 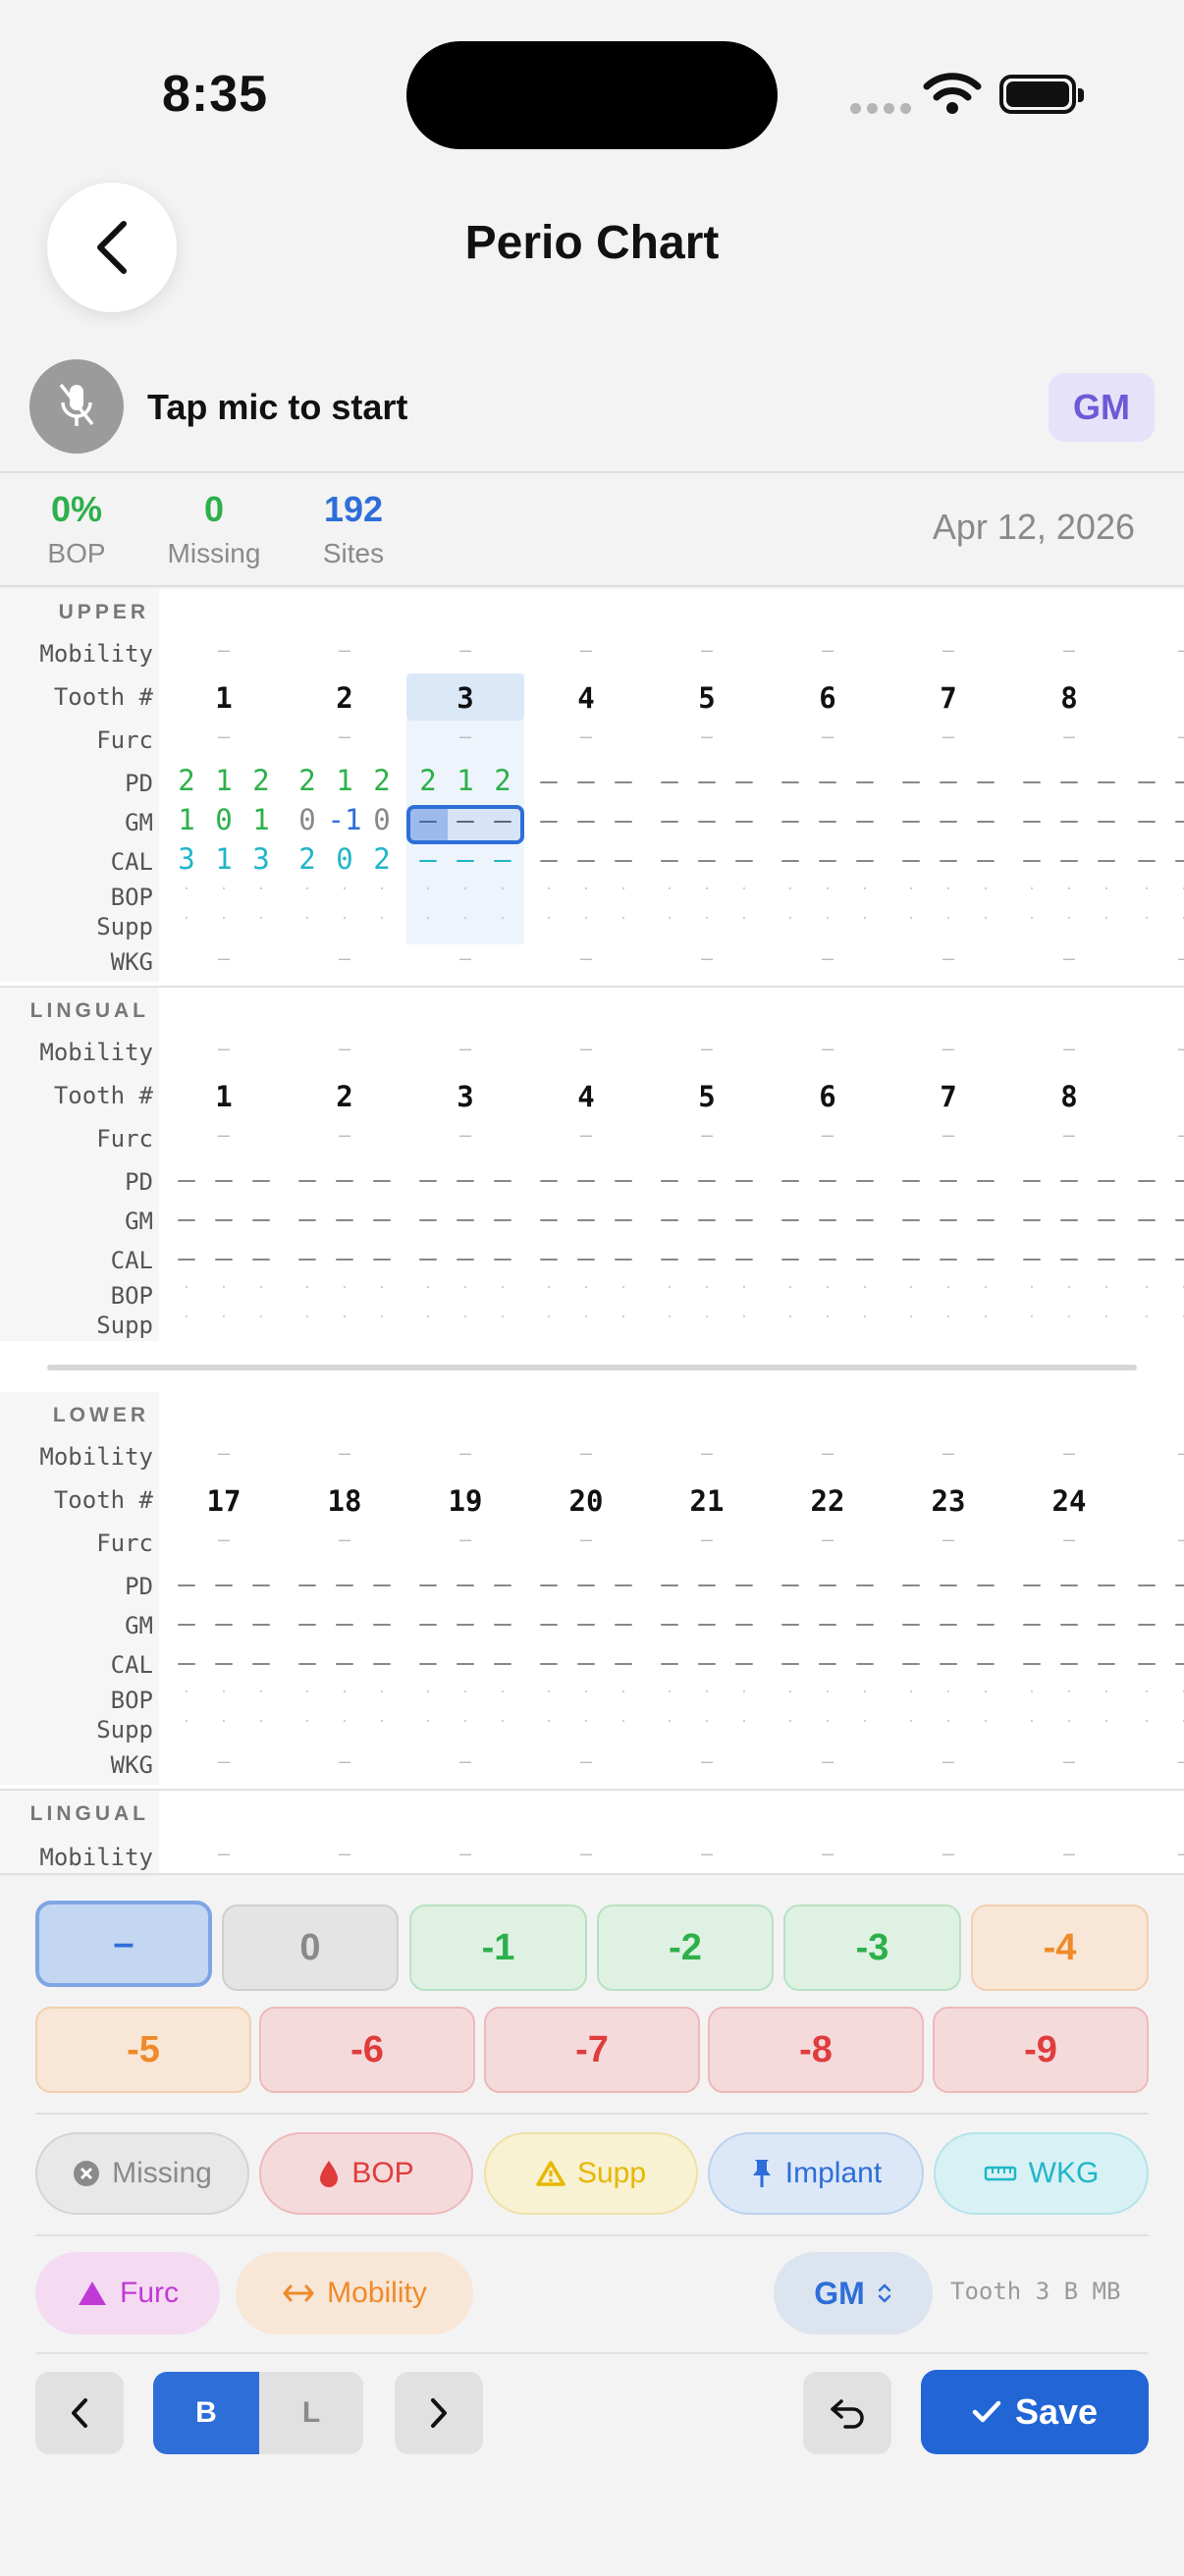 What do you see at coordinates (261, 859) in the screenshot?
I see `site-cal: 3` at bounding box center [261, 859].